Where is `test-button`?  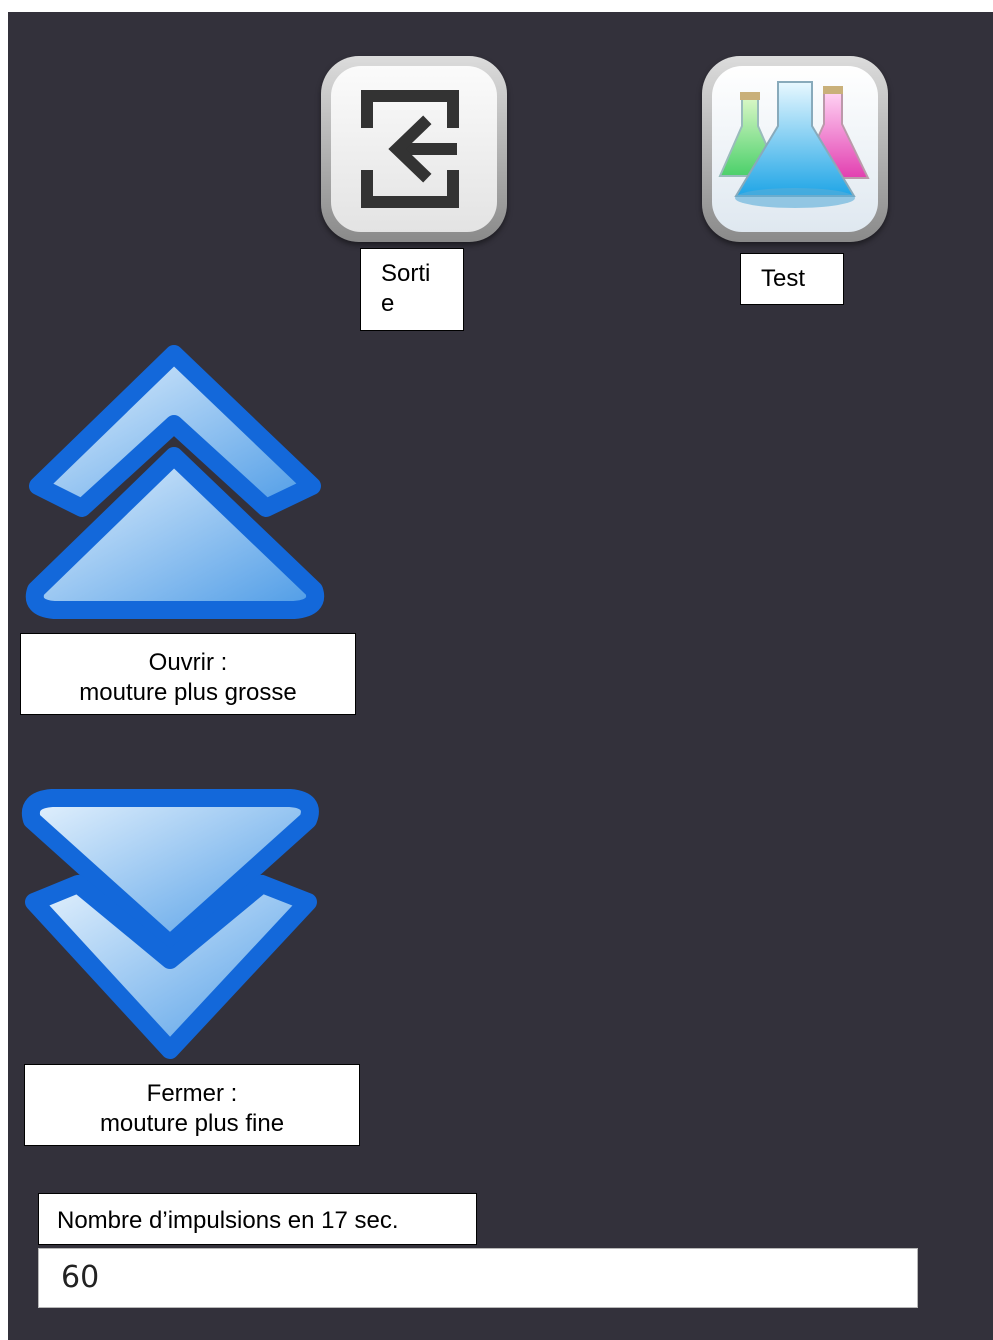
test-button is located at coordinates (795, 149).